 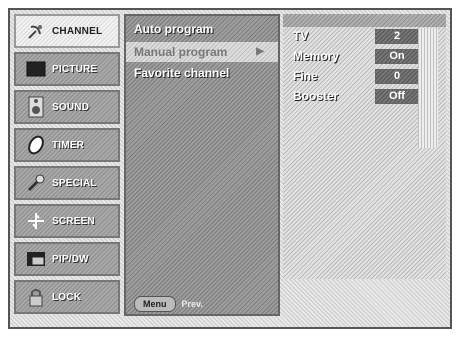 I want to click on prev-label: Prev., so click(x=192, y=304).